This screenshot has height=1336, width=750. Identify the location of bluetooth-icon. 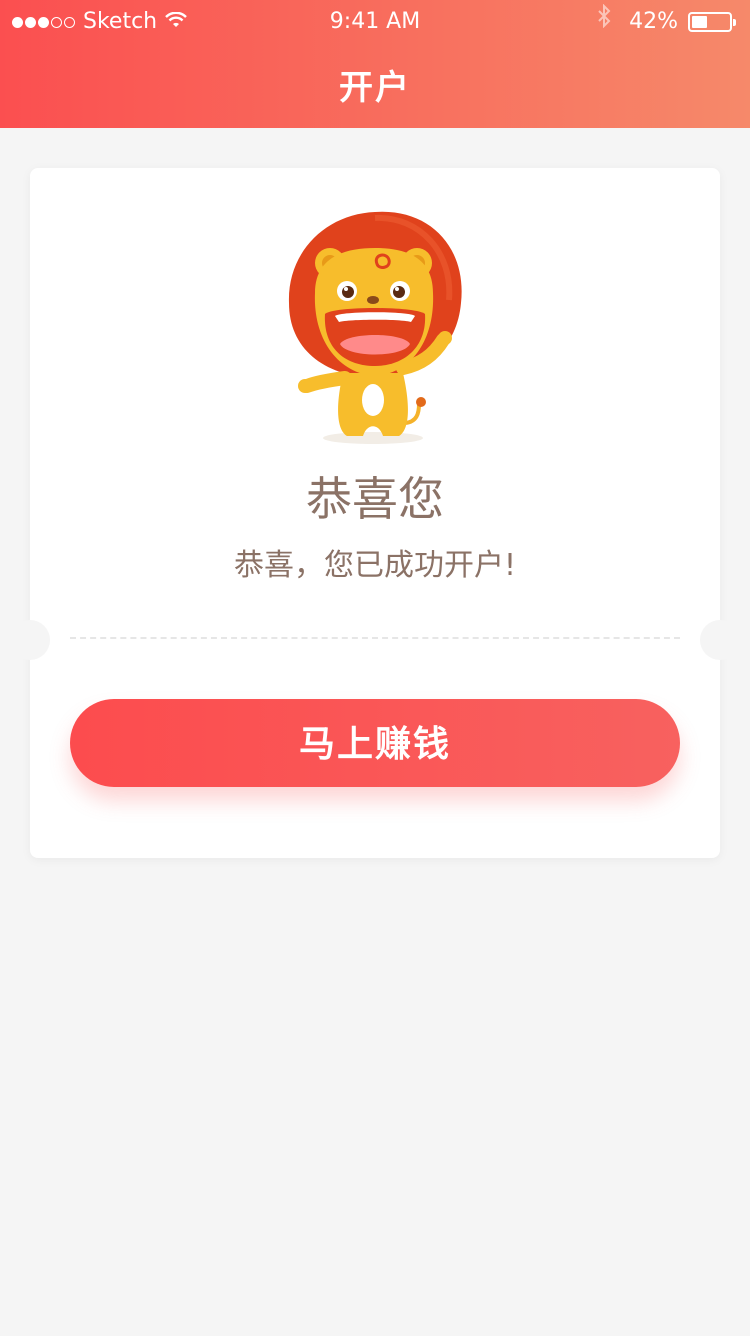
(604, 22).